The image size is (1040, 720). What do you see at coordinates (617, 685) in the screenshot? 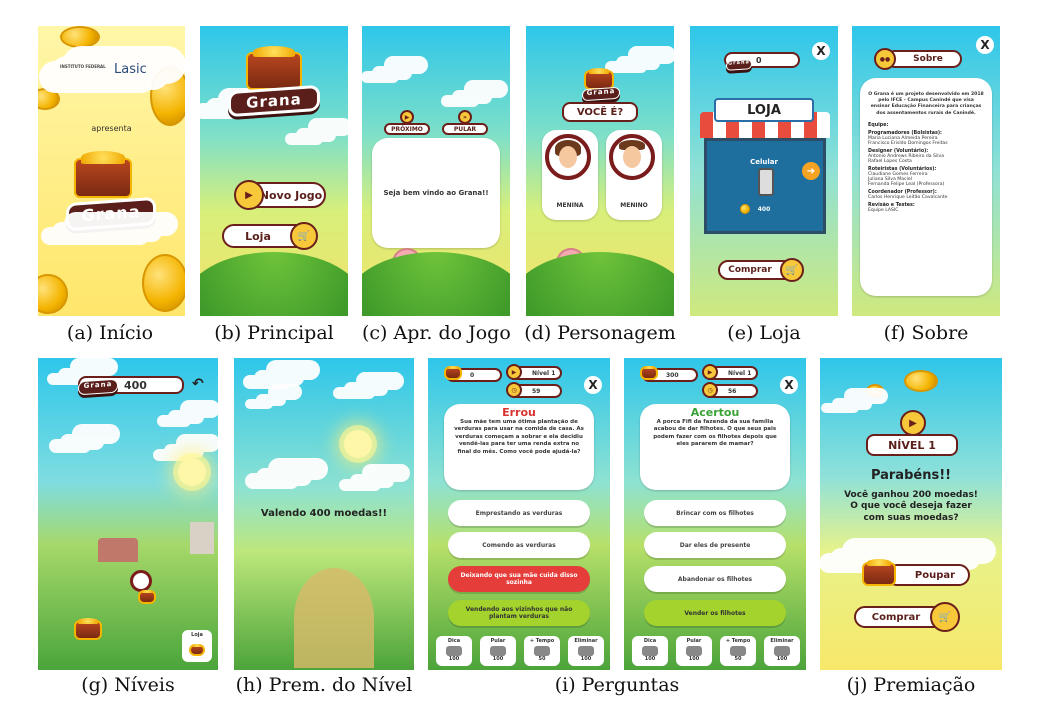
I see `caption-i: (i) Perguntas` at bounding box center [617, 685].